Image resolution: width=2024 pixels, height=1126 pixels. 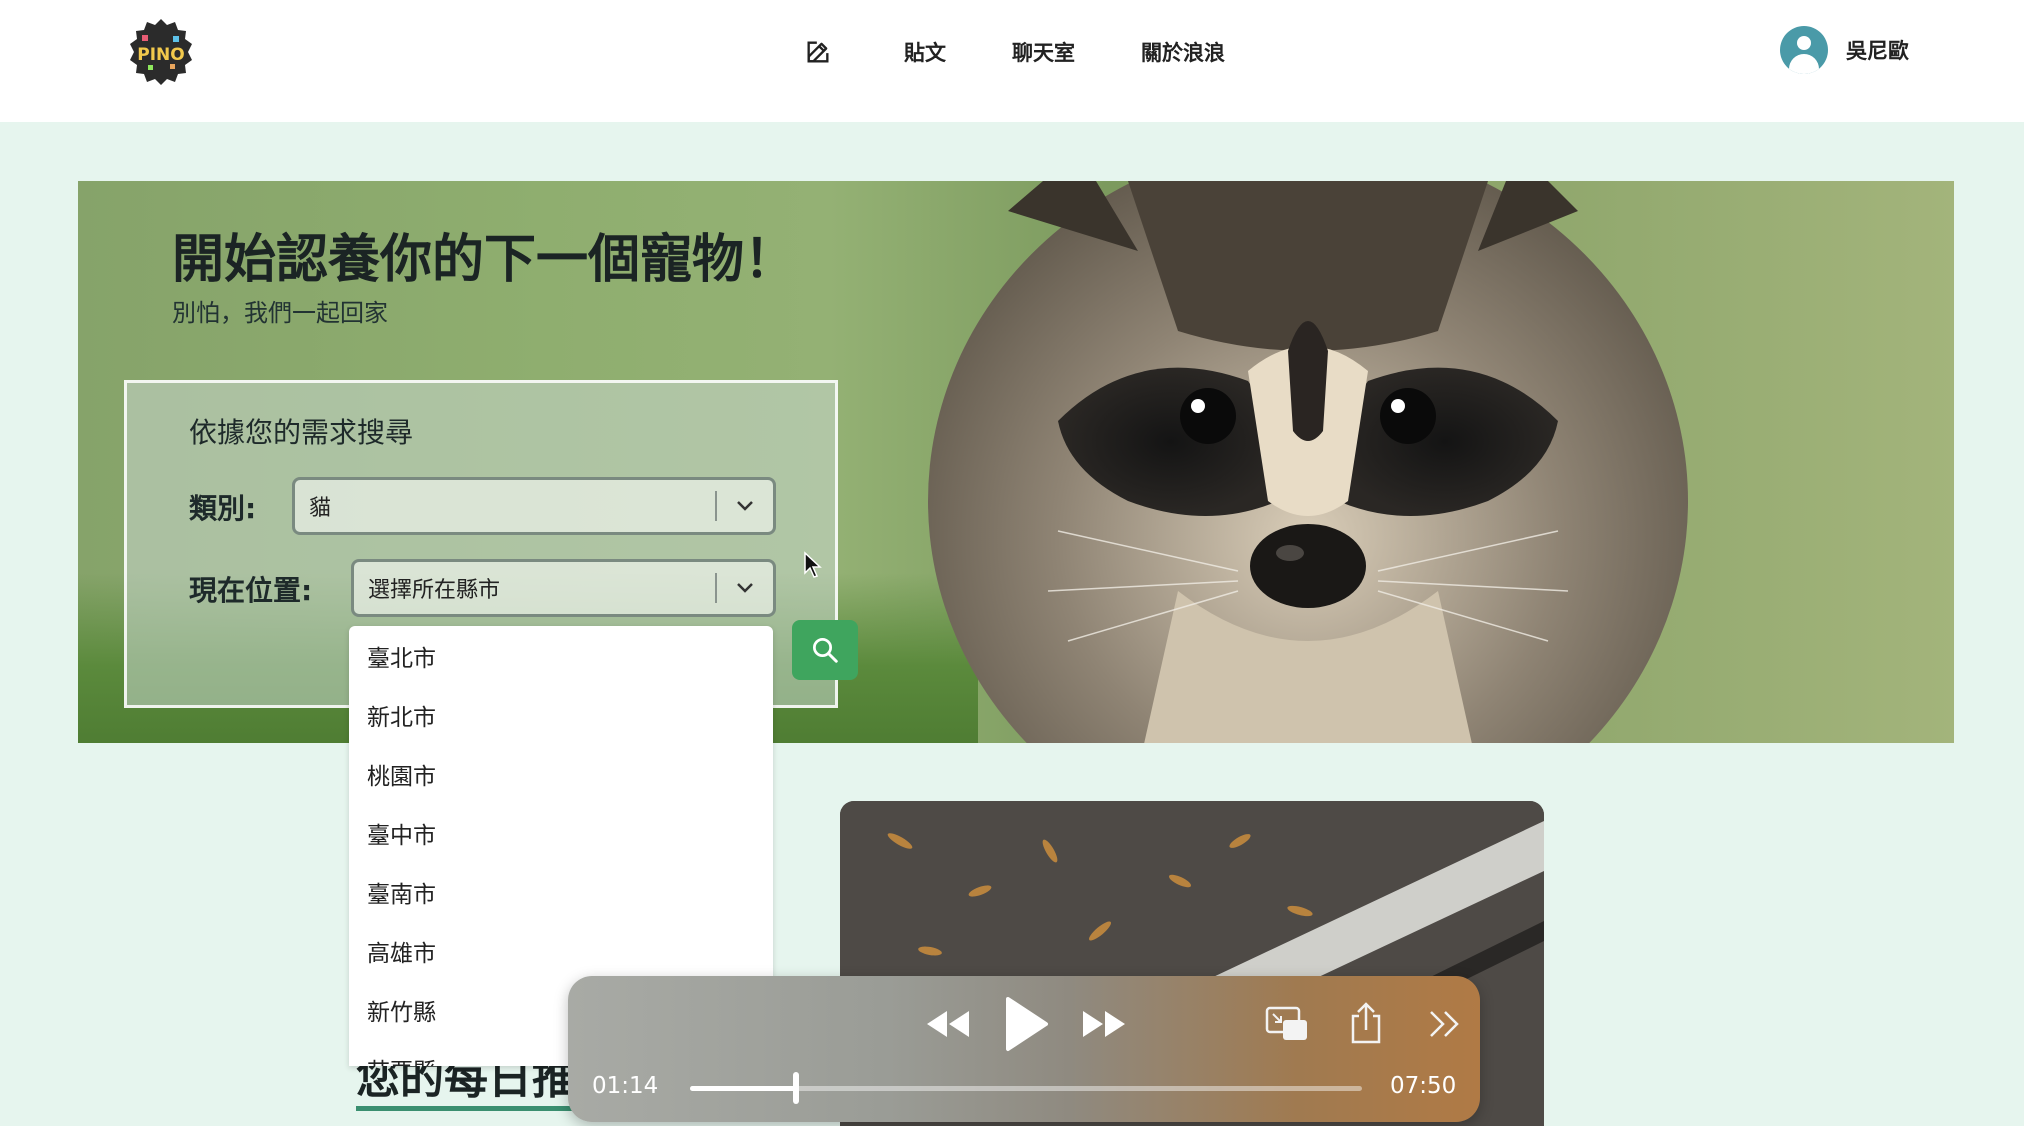 I want to click on location-placeholder: 選擇所在縣市, so click(x=434, y=590).